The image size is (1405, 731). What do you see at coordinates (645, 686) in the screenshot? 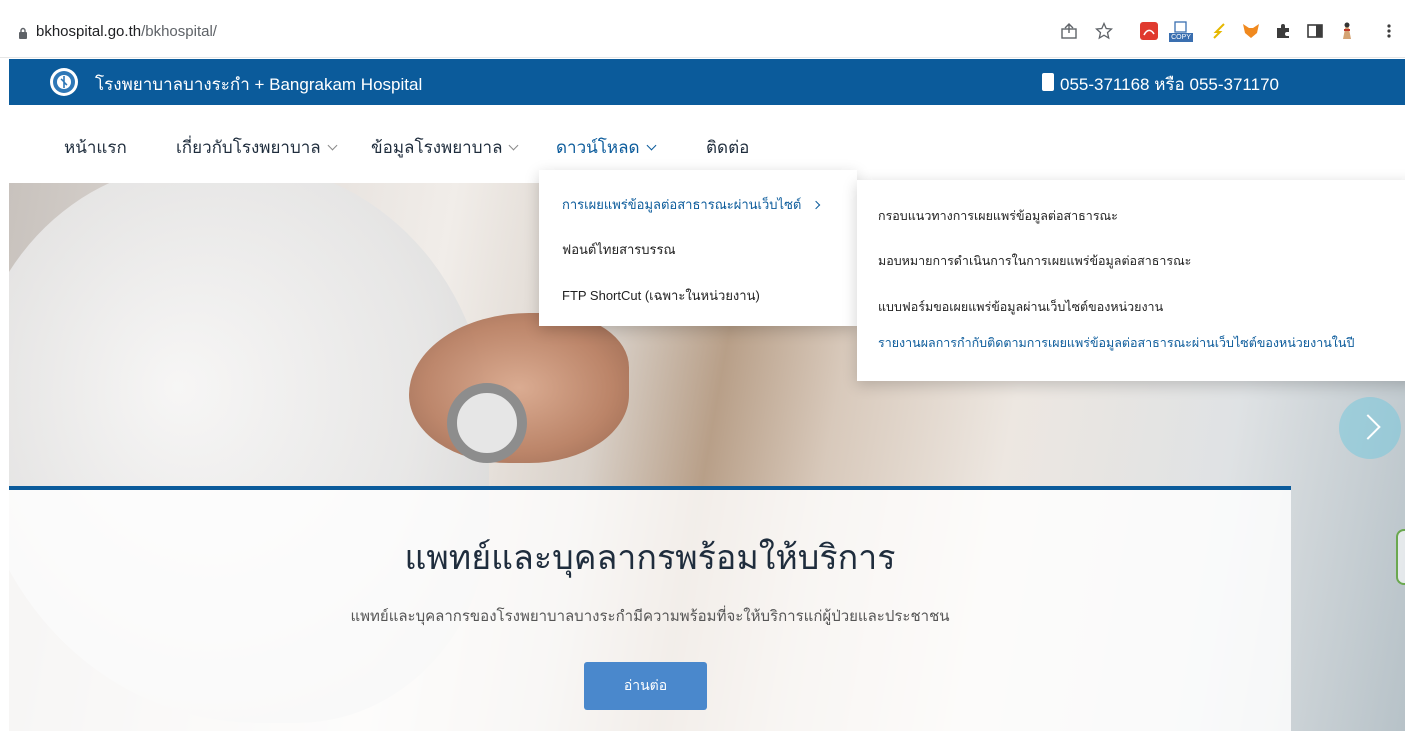
I see `read-more-button: อ่านต่อ` at bounding box center [645, 686].